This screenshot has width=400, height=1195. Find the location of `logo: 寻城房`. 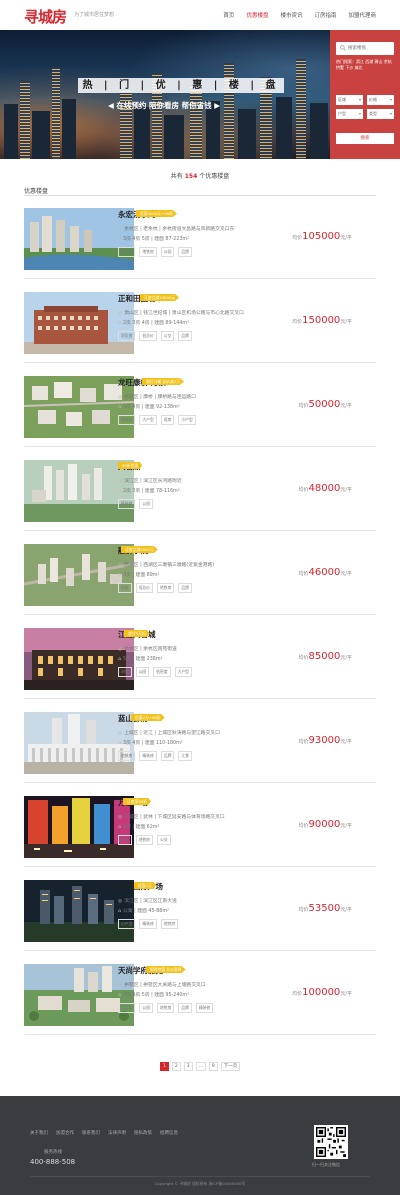

logo: 寻城房 is located at coordinates (45, 16).